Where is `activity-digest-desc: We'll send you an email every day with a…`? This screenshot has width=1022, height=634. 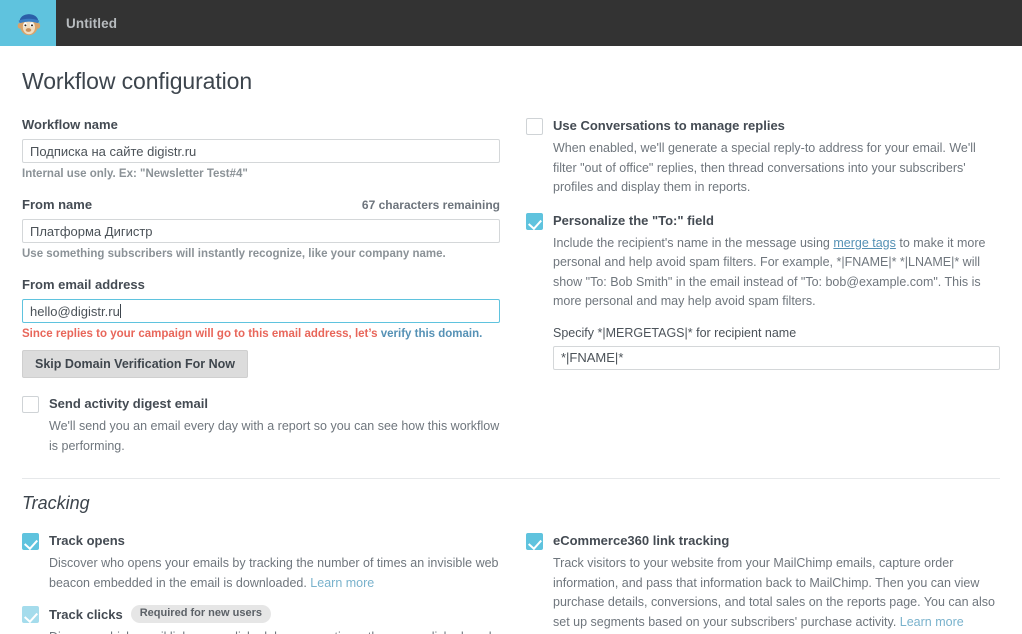
activity-digest-desc: We'll send you an email every day with a… is located at coordinates (274, 436).